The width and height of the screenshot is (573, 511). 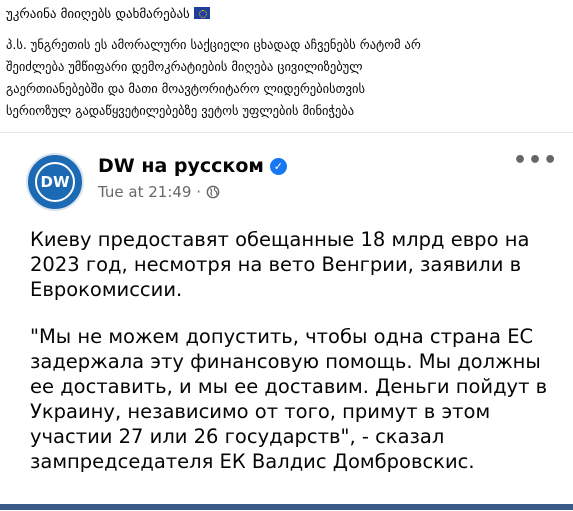 What do you see at coordinates (213, 192) in the screenshot?
I see `globe-icon` at bounding box center [213, 192].